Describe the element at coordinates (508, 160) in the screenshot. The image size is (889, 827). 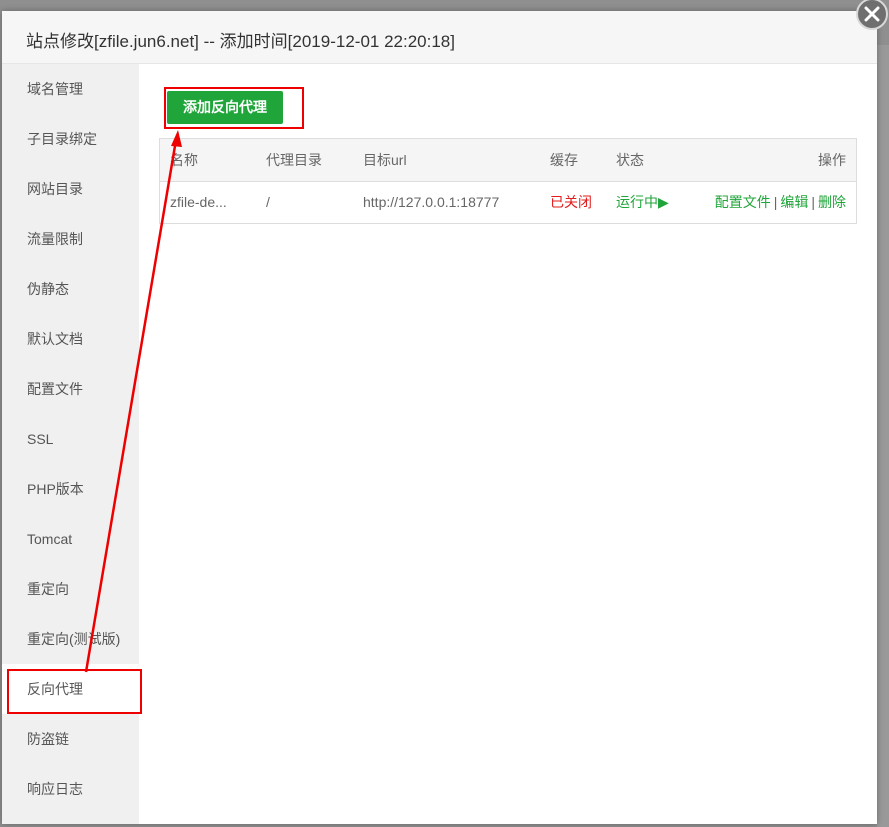
I see `table-header: 名称 代理目录 目标url 缓存 状态 操作` at that location.